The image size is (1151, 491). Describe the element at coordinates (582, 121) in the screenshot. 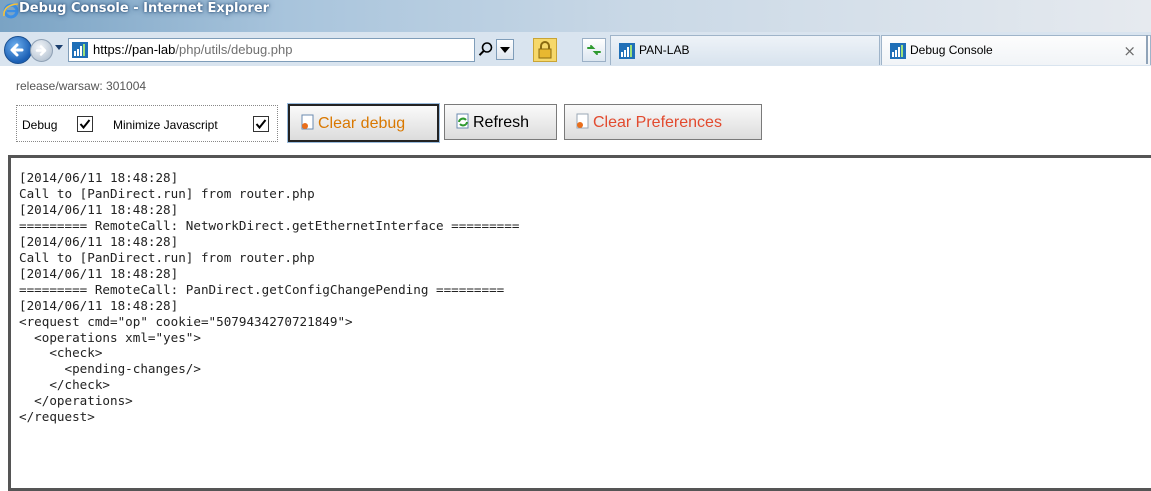

I see `clear-preferences-icon` at that location.